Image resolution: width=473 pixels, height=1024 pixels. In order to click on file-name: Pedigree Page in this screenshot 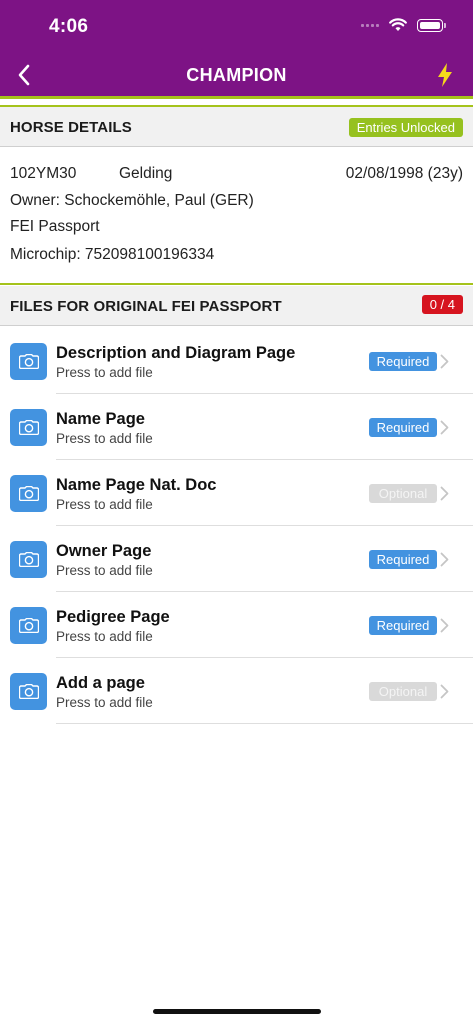, I will do `click(113, 617)`.